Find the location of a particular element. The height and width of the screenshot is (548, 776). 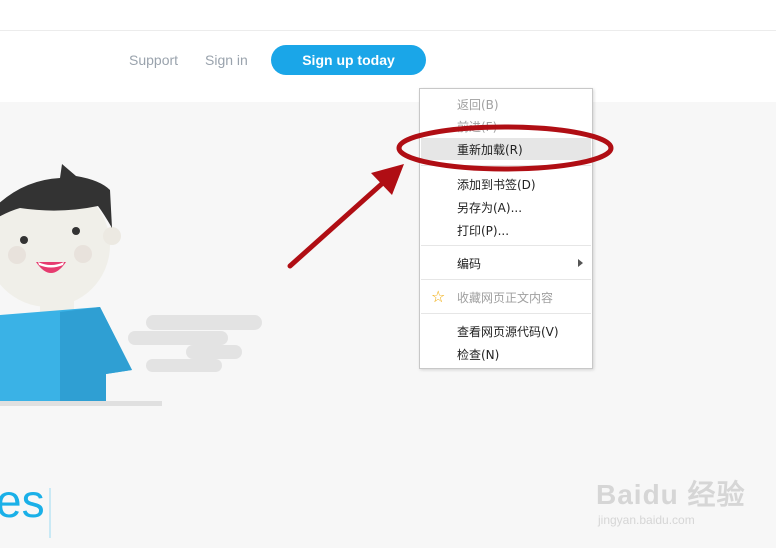

menu-item-inspect: 检查(N) is located at coordinates (506, 354).